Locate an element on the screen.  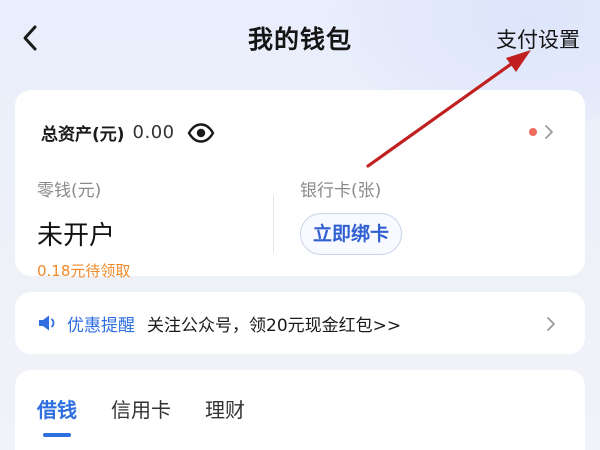
tab-credit-card: 信用卡 is located at coordinates (141, 408).